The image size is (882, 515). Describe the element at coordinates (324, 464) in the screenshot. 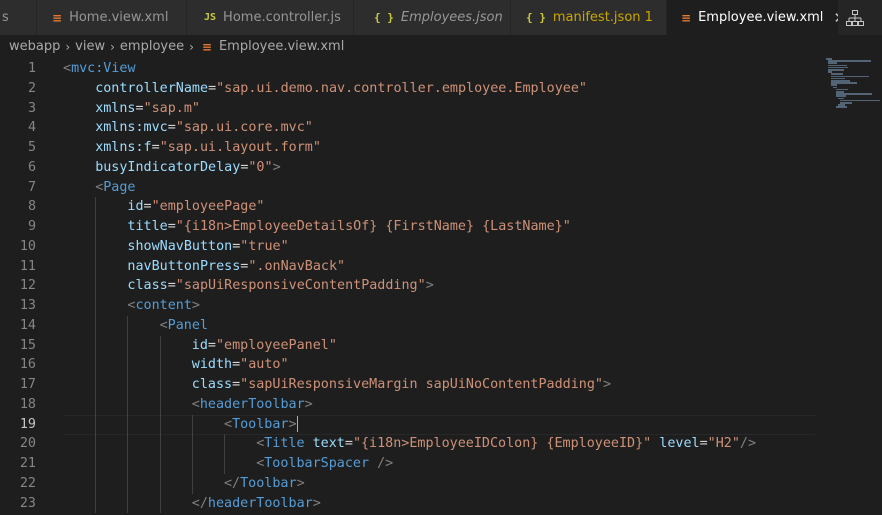

I see `code-text: <ToolbarSpacer />` at that location.